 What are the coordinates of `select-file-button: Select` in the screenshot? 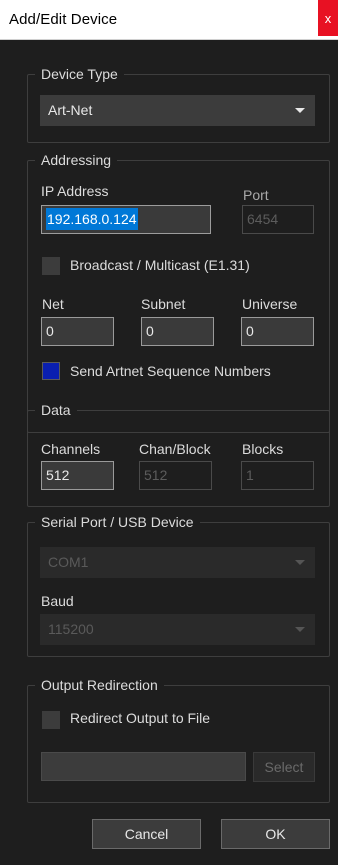 It's located at (284, 767).